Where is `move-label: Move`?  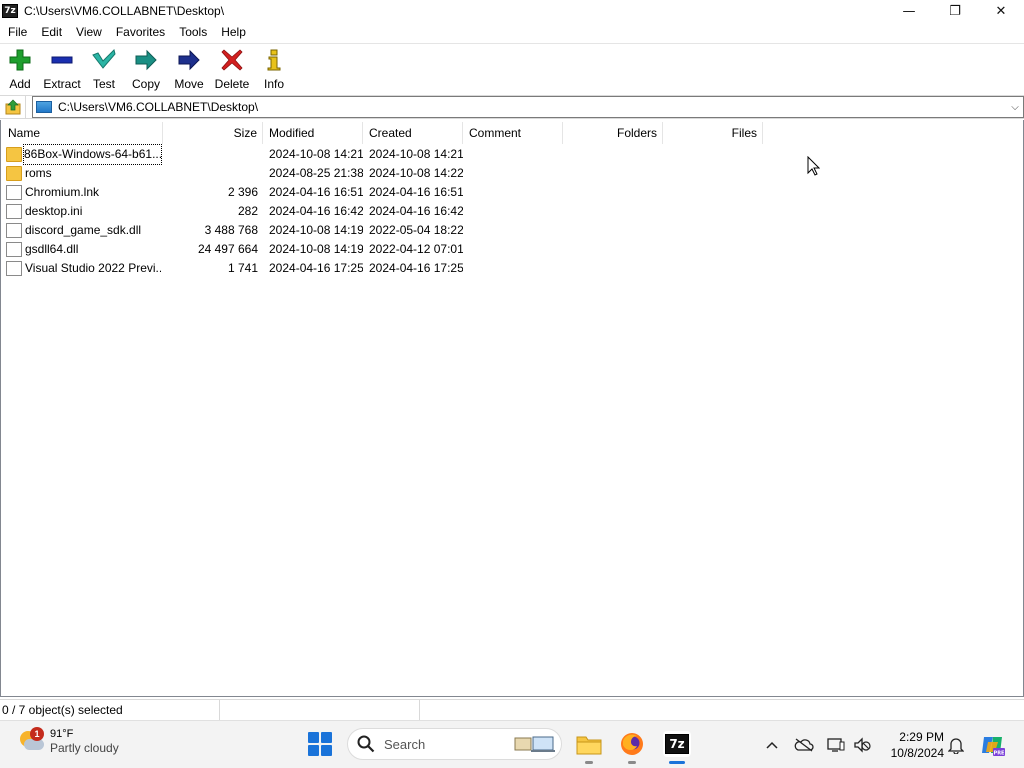 move-label: Move is located at coordinates (189, 84).